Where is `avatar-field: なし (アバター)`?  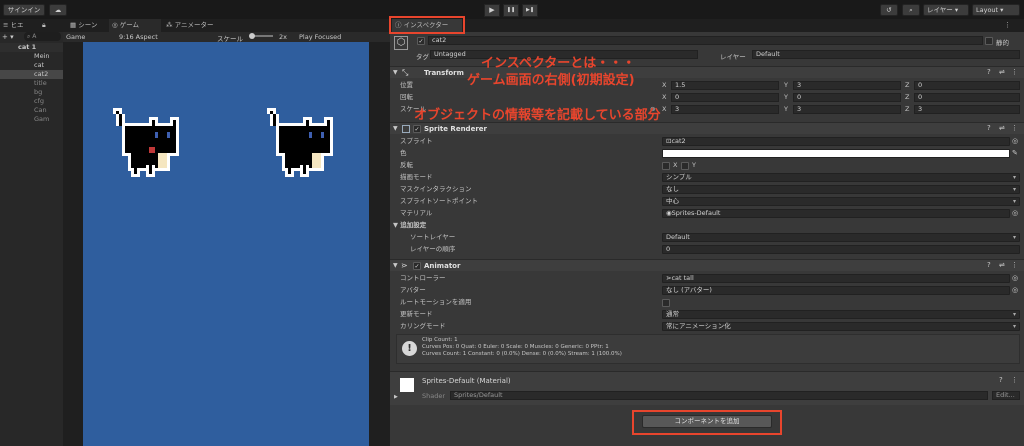 avatar-field: なし (アバター) is located at coordinates (836, 290).